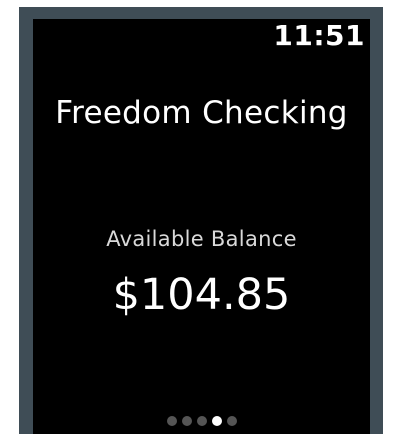 The height and width of the screenshot is (436, 401). What do you see at coordinates (319, 35) in the screenshot?
I see `clock-time: 11:51` at bounding box center [319, 35].